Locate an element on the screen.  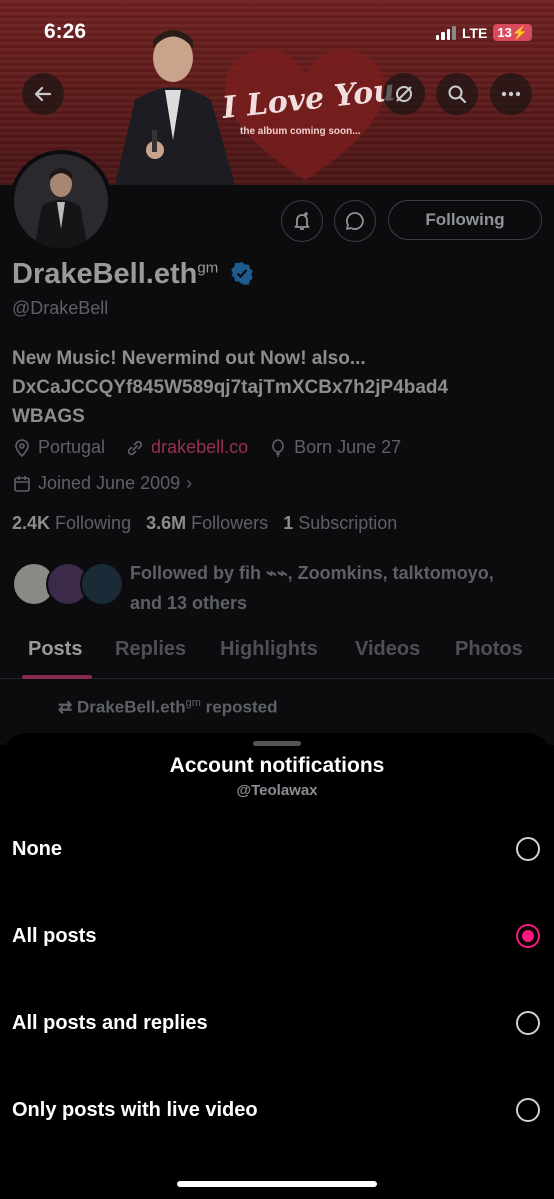
search-button is located at coordinates (457, 94).